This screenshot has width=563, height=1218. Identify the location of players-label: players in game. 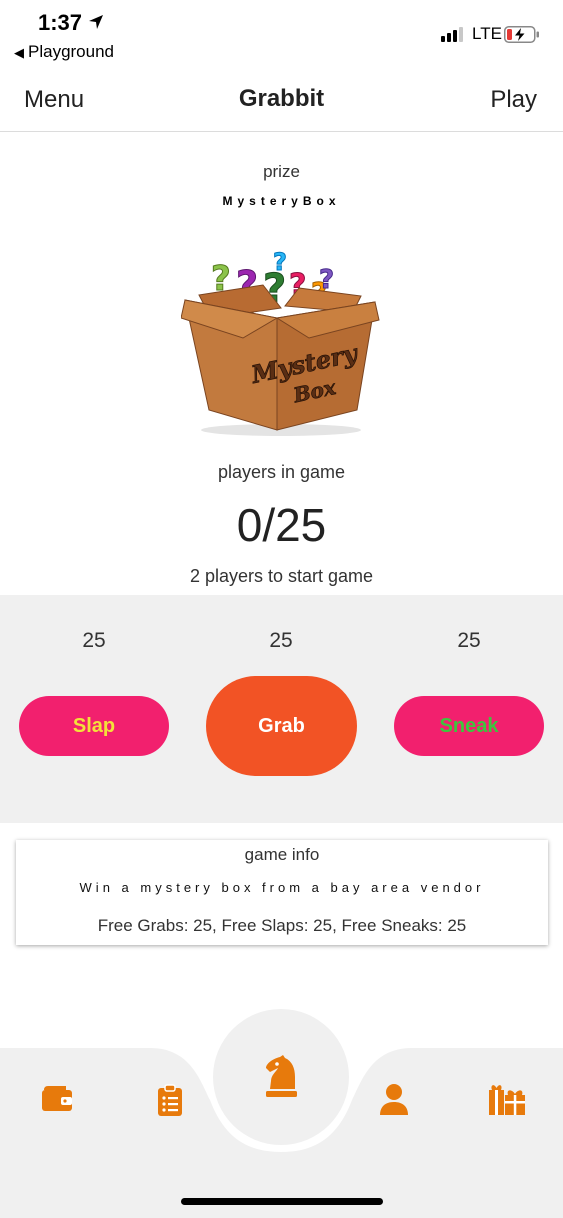
(281, 472).